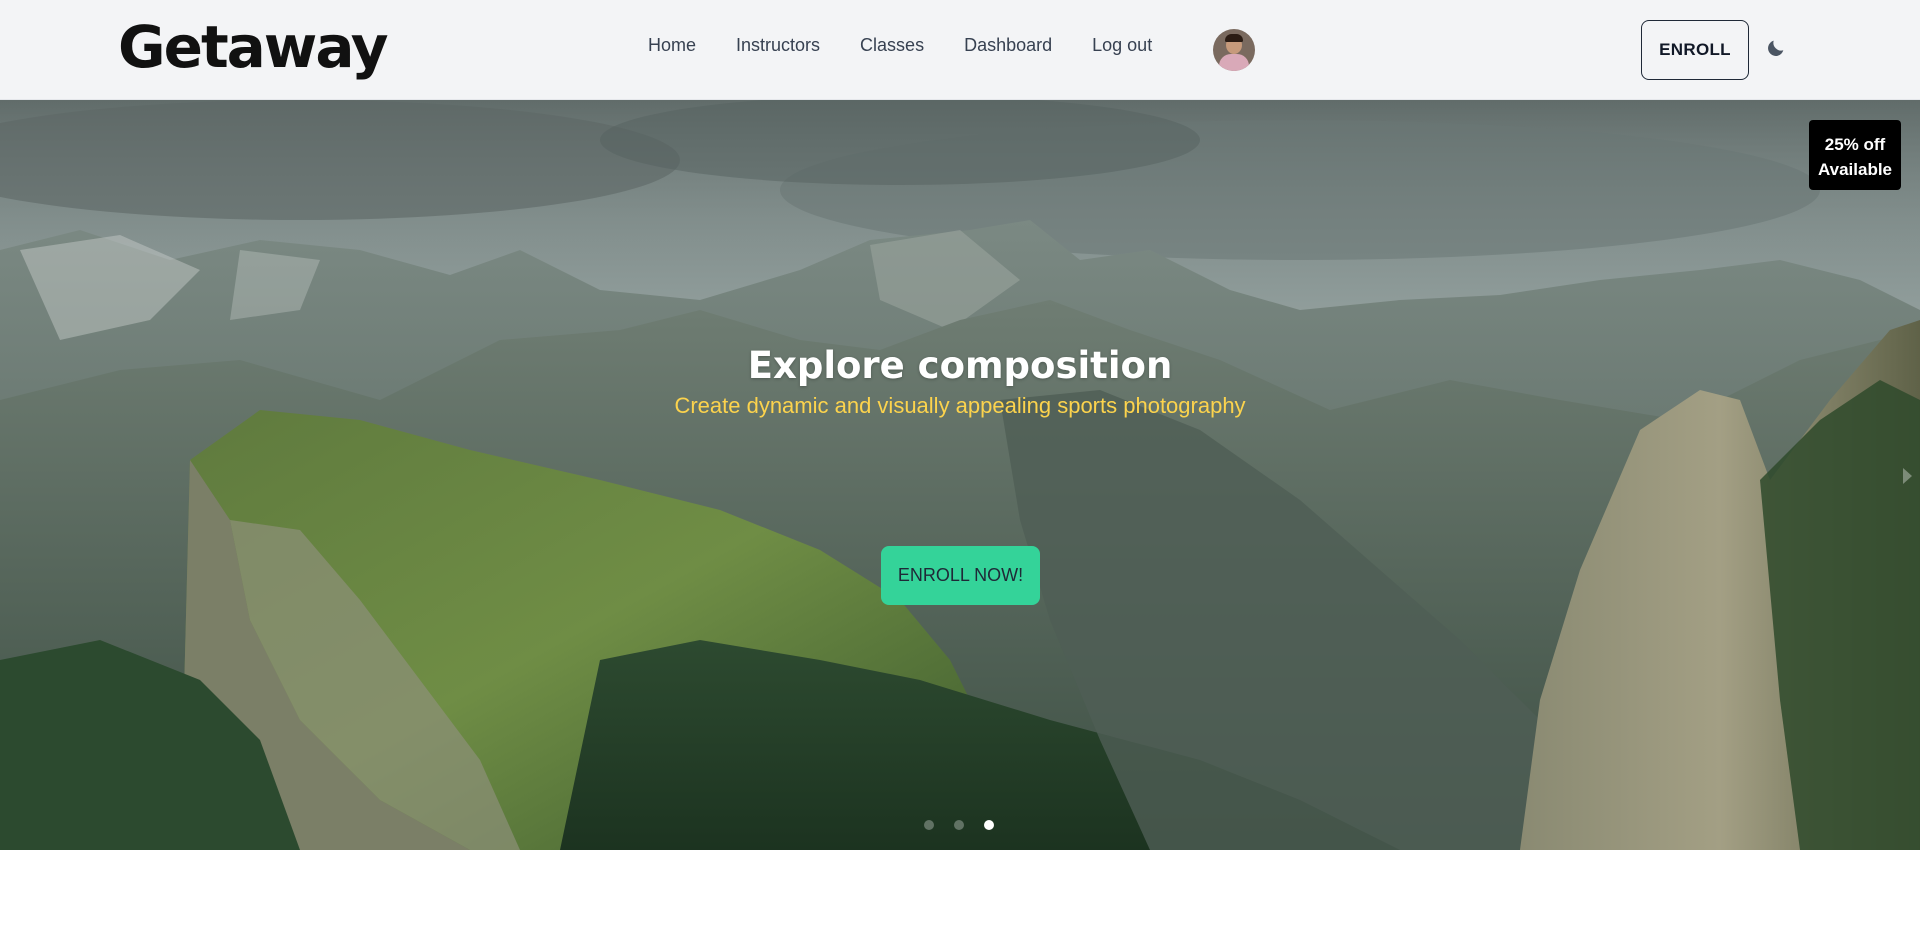  Describe the element at coordinates (892, 45) in the screenshot. I see `nav-link-classes: Classes` at that location.